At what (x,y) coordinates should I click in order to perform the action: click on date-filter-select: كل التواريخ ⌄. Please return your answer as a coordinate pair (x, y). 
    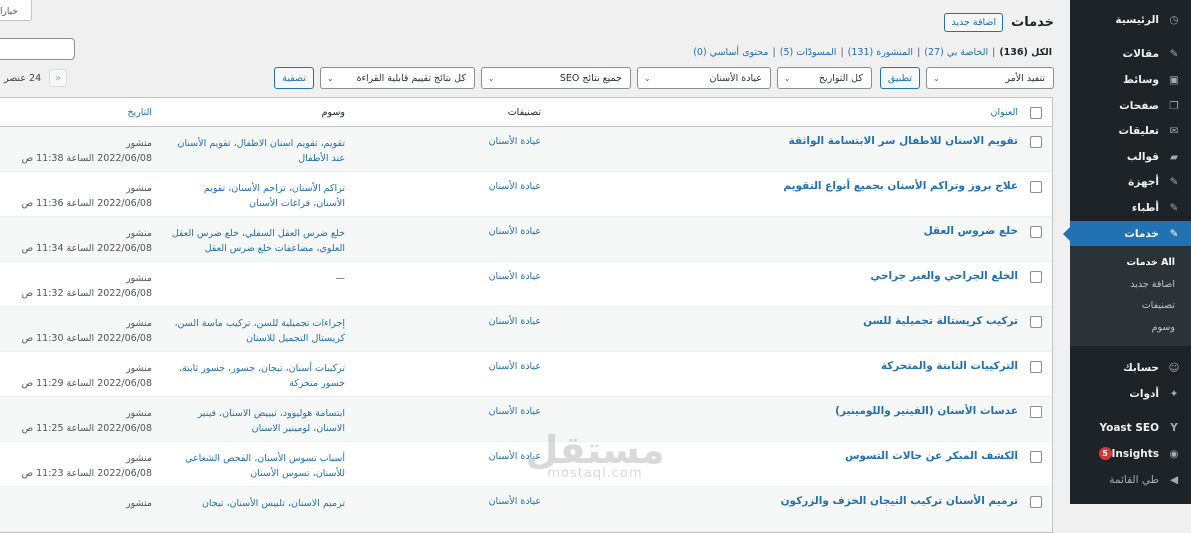
    Looking at the image, I should click on (824, 78).